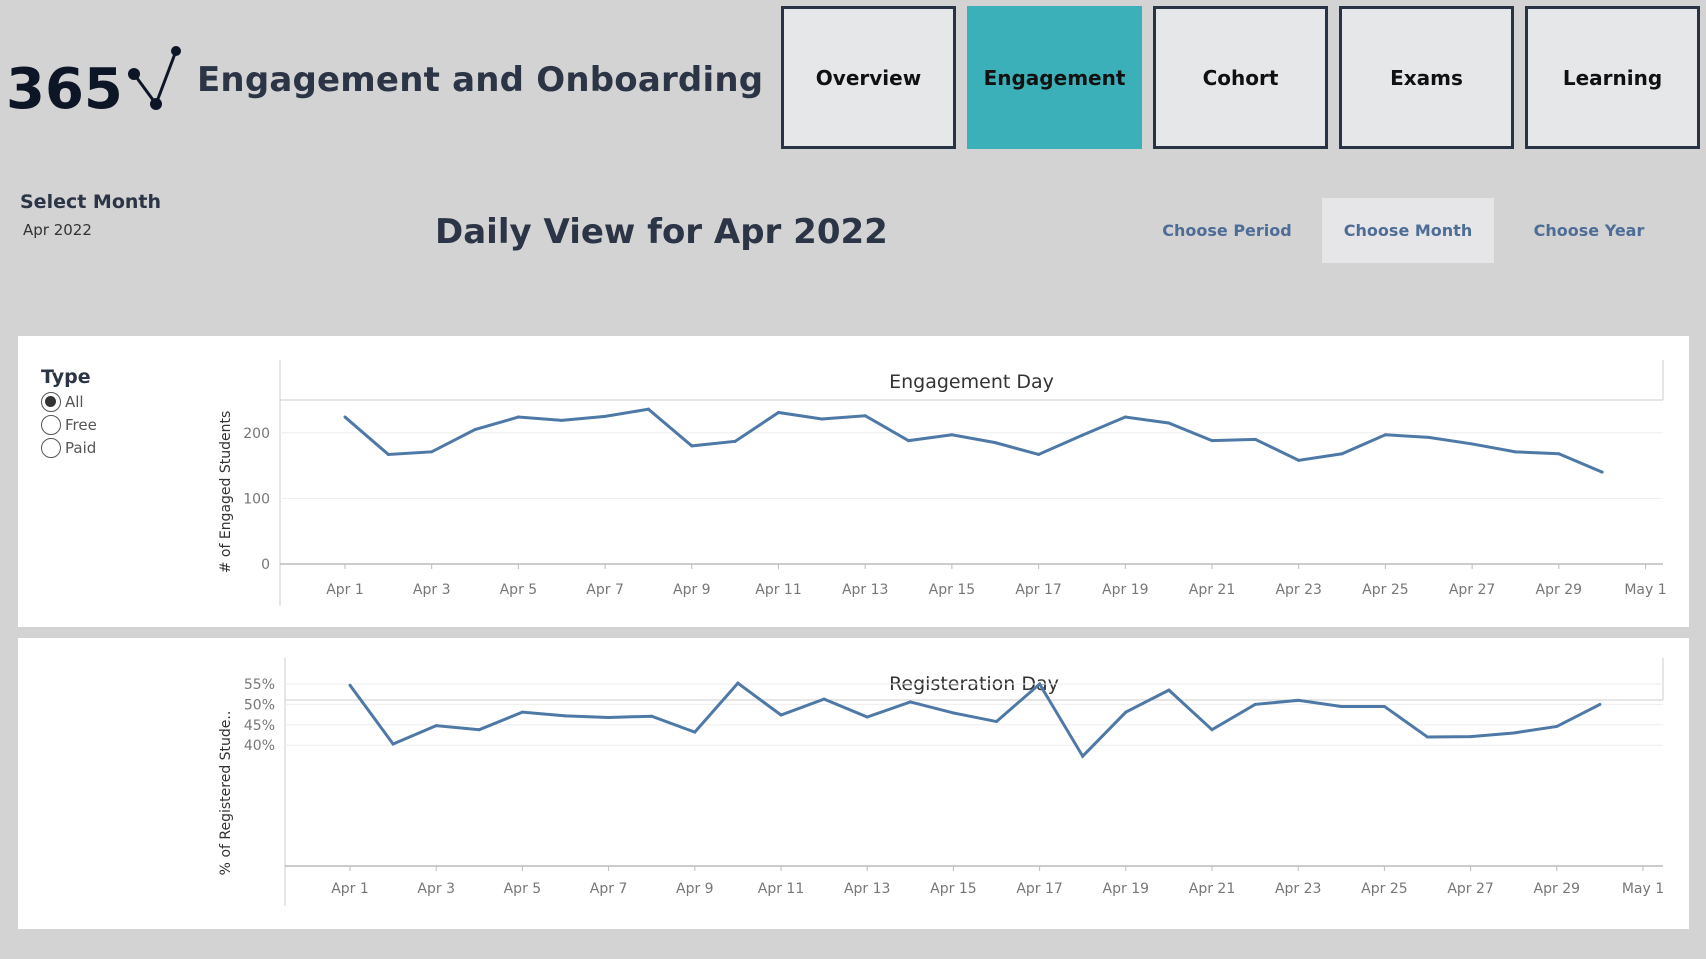 This screenshot has height=959, width=1706. I want to click on choose-year-button: Choose Year, so click(1589, 230).